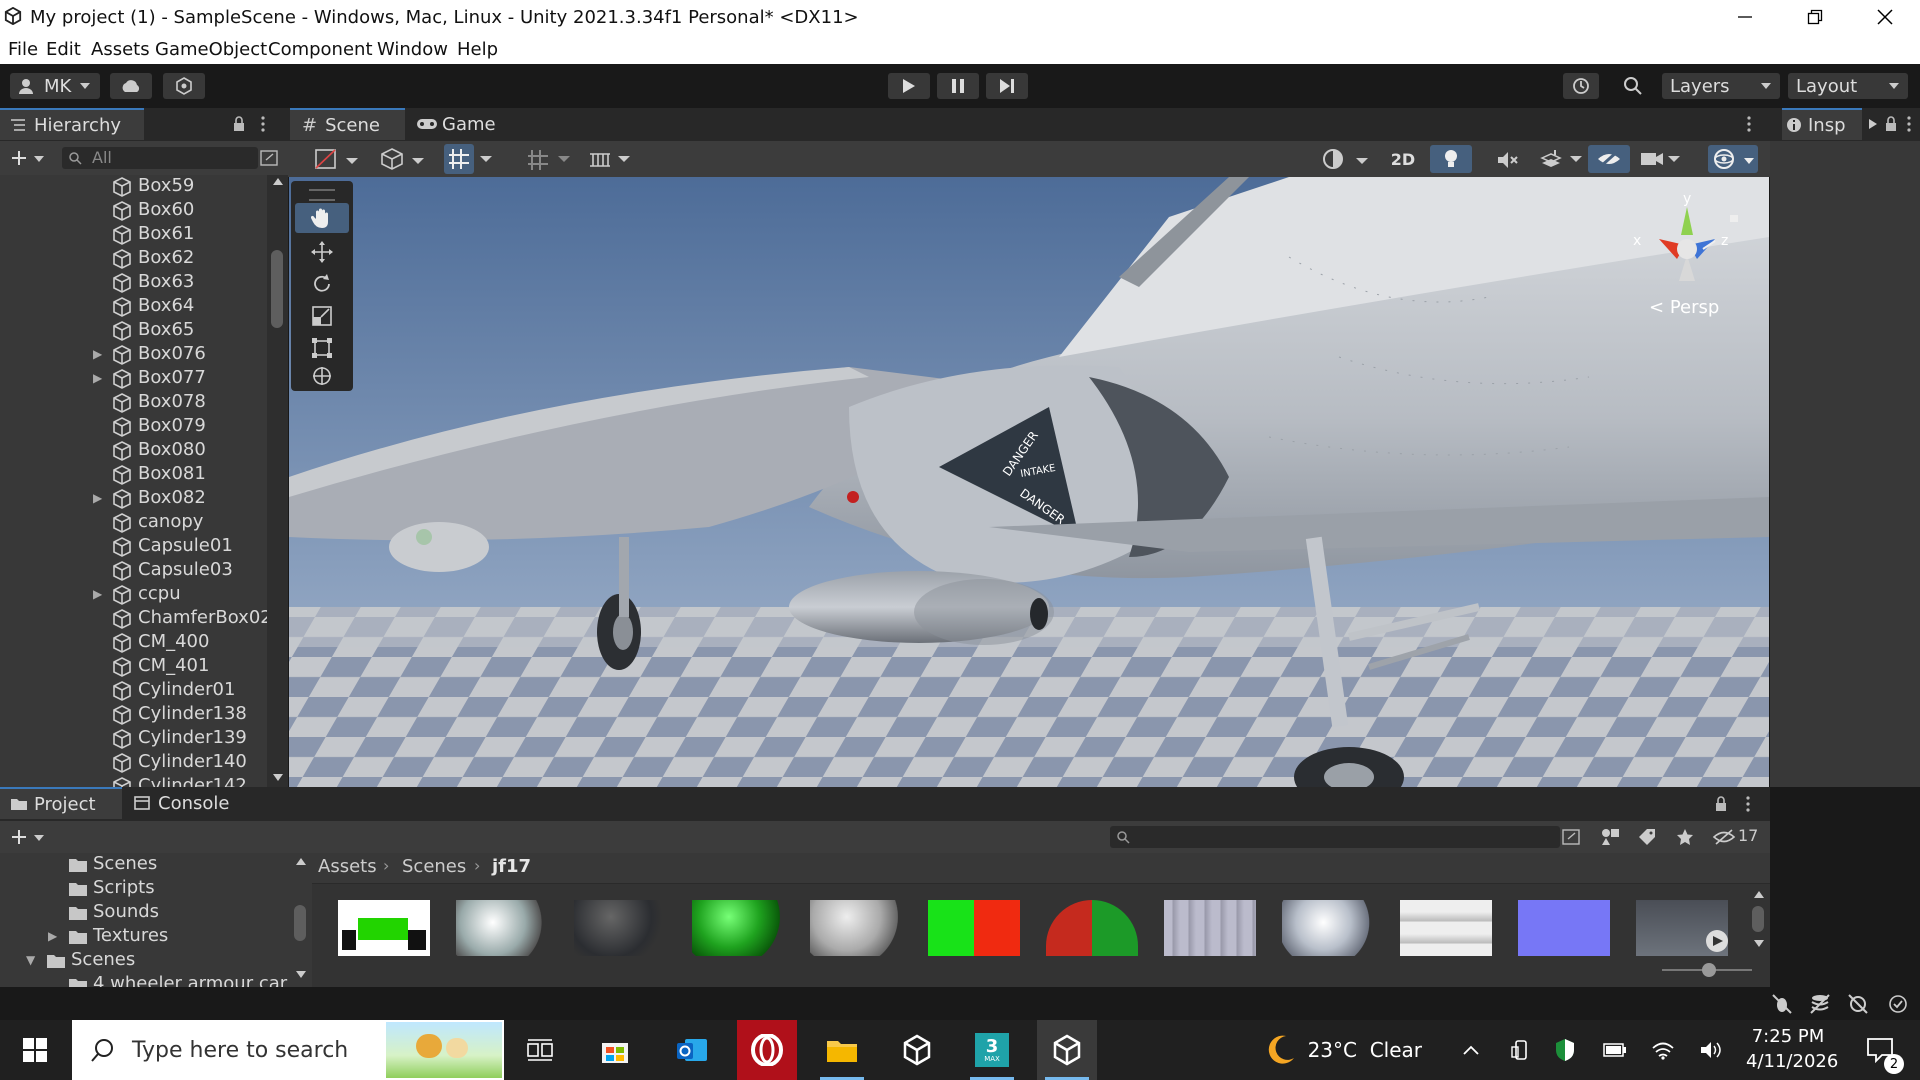 The height and width of the screenshot is (1080, 1920). What do you see at coordinates (133, 763) in the screenshot?
I see `hierarchy-item: Cylinder140` at bounding box center [133, 763].